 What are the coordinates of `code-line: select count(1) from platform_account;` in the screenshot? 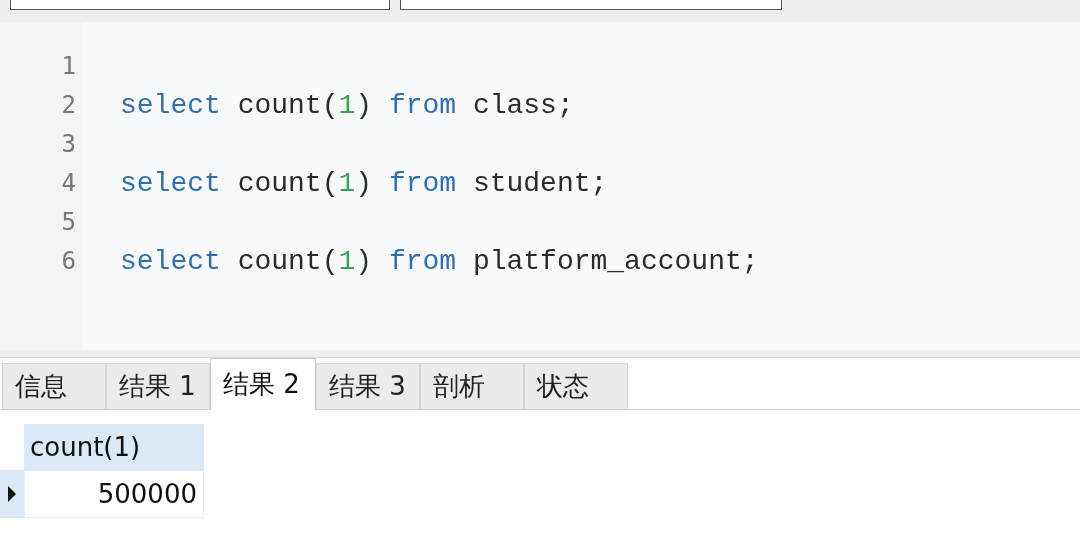 It's located at (439, 261).